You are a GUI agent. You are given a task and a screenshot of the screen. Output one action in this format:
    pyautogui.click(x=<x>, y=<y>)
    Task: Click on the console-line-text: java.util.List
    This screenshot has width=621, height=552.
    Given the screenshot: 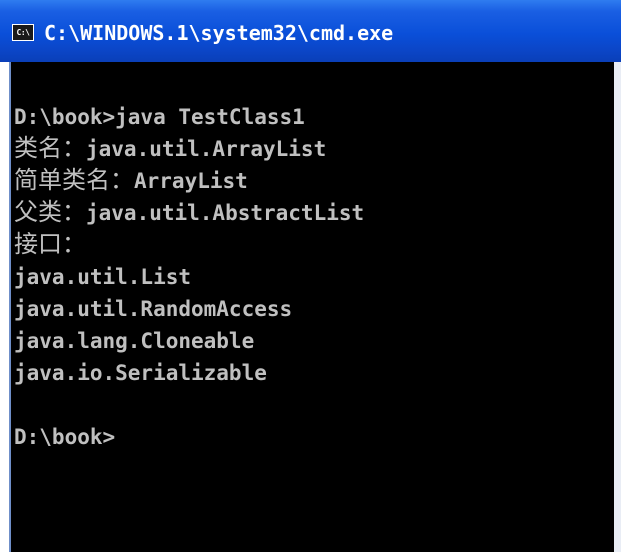 What is the action you would take?
    pyautogui.click(x=103, y=277)
    